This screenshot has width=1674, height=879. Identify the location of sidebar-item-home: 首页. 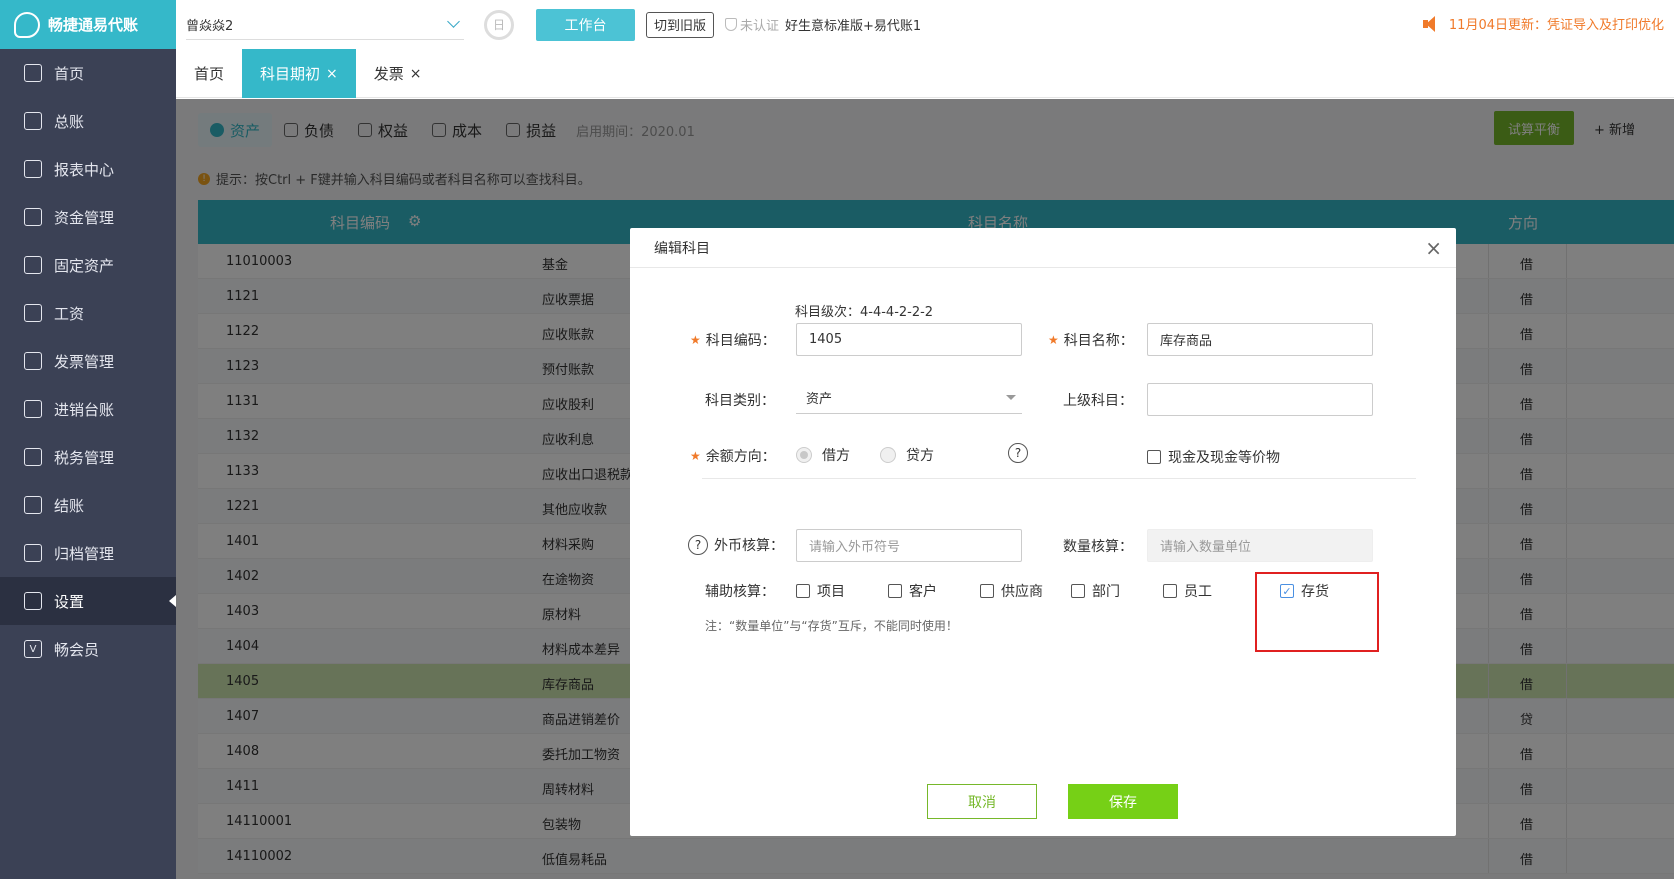
(88, 73).